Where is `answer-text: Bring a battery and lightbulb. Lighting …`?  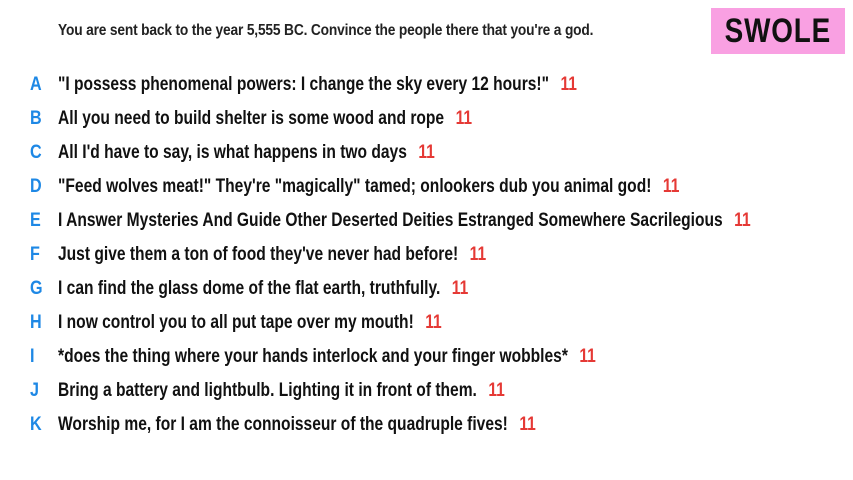
answer-text: Bring a battery and lightbulb. Lighting … is located at coordinates (267, 390).